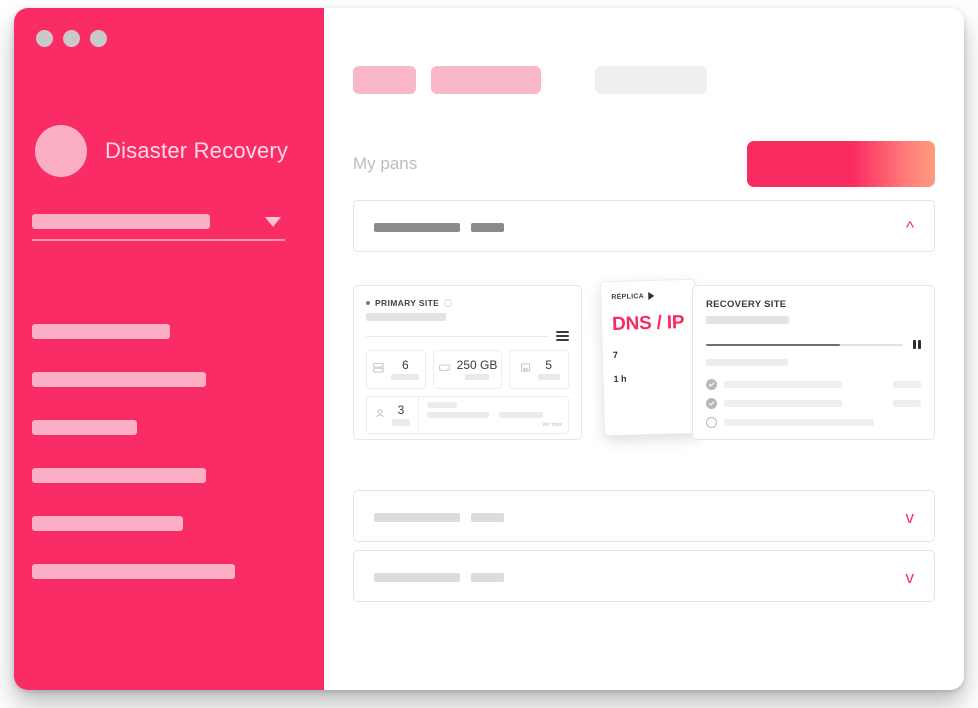 This screenshot has height=708, width=978. What do you see at coordinates (813, 362) in the screenshot?
I see `recovery-site-card: RECOVERY SITE` at bounding box center [813, 362].